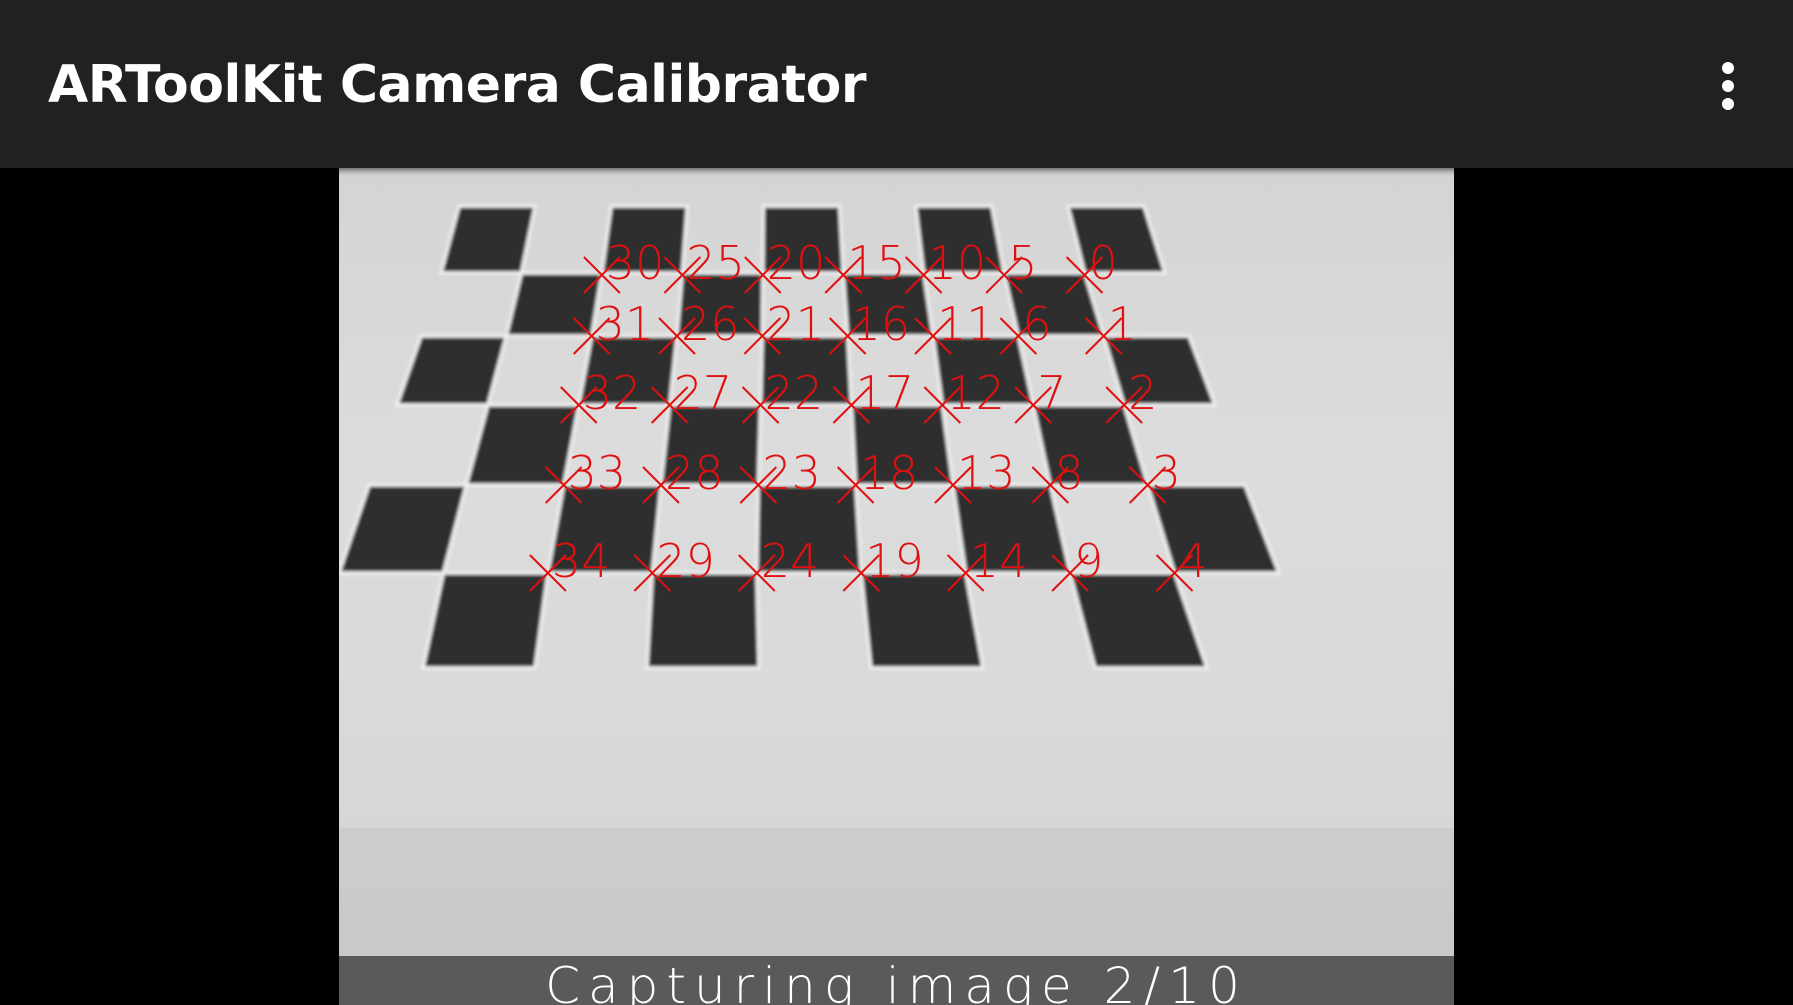 The image size is (1793, 1005). Describe the element at coordinates (612, 393) in the screenshot. I see `corner-label: 32` at that location.